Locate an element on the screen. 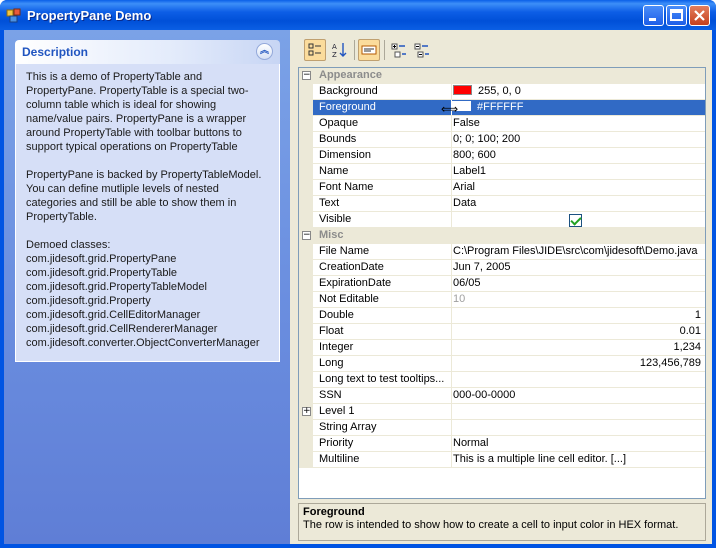 The height and width of the screenshot is (548, 716). table-row: Not Editable 10 is located at coordinates (502, 300).